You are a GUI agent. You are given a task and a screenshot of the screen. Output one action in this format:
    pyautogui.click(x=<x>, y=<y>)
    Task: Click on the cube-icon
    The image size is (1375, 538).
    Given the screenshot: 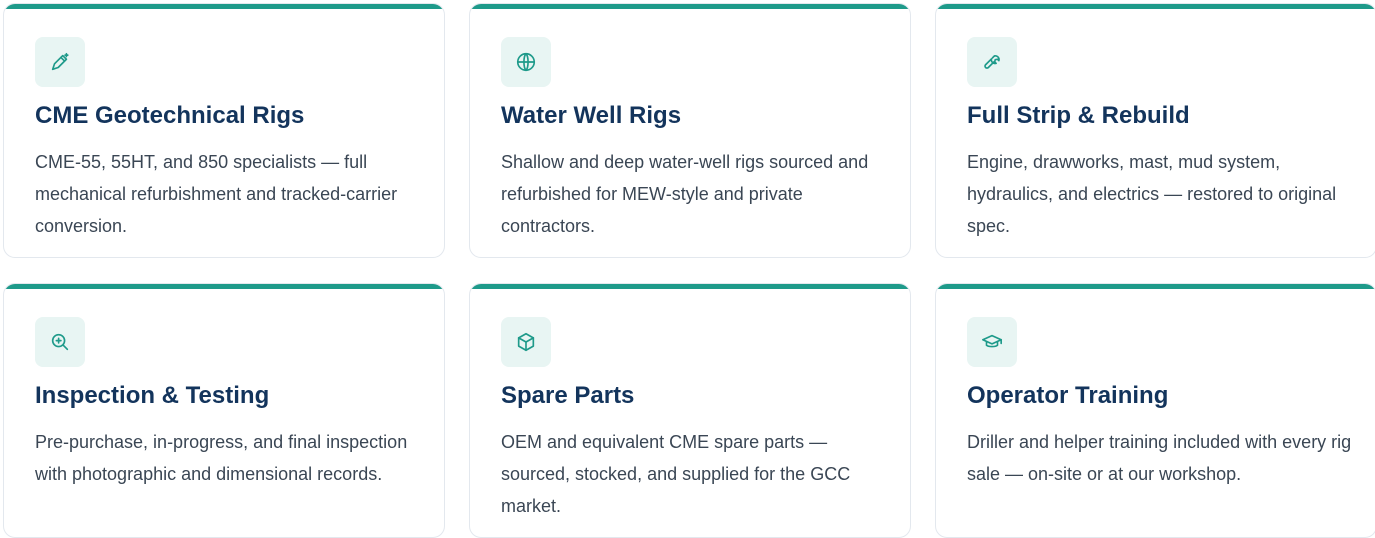 What is the action you would take?
    pyautogui.click(x=526, y=342)
    